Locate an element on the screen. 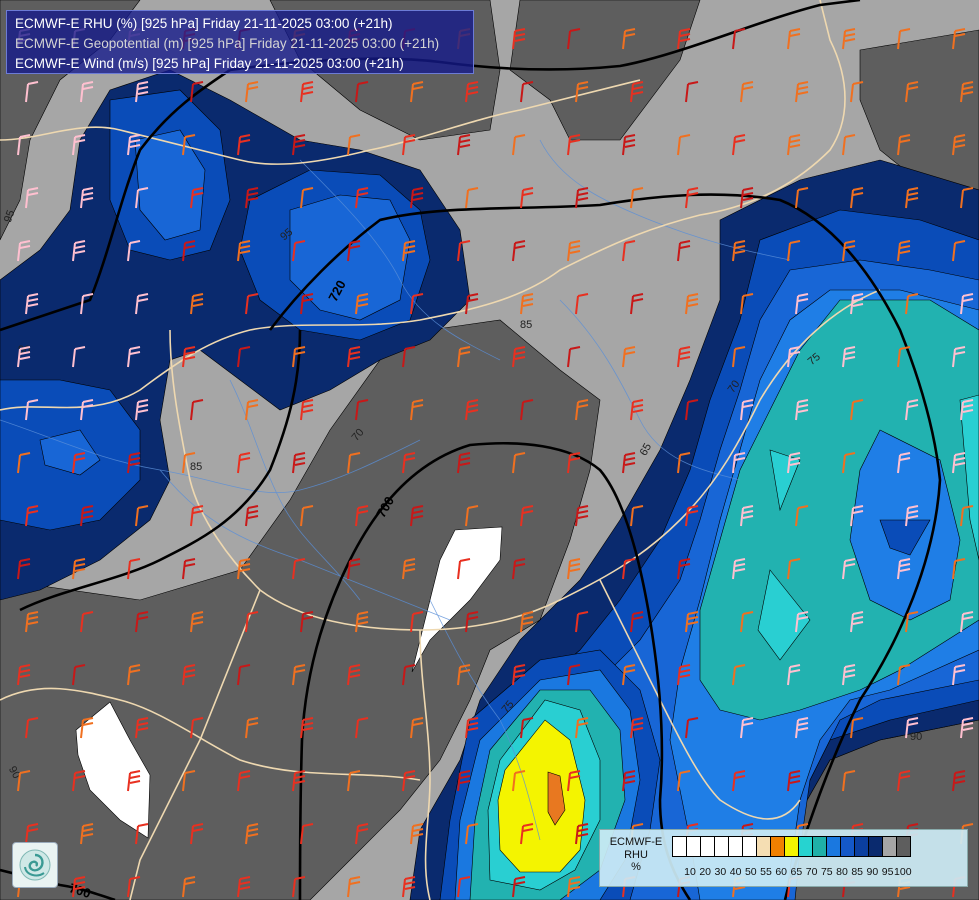 The height and width of the screenshot is (900, 979). legend-tick-label: 60 is located at coordinates (781, 872).